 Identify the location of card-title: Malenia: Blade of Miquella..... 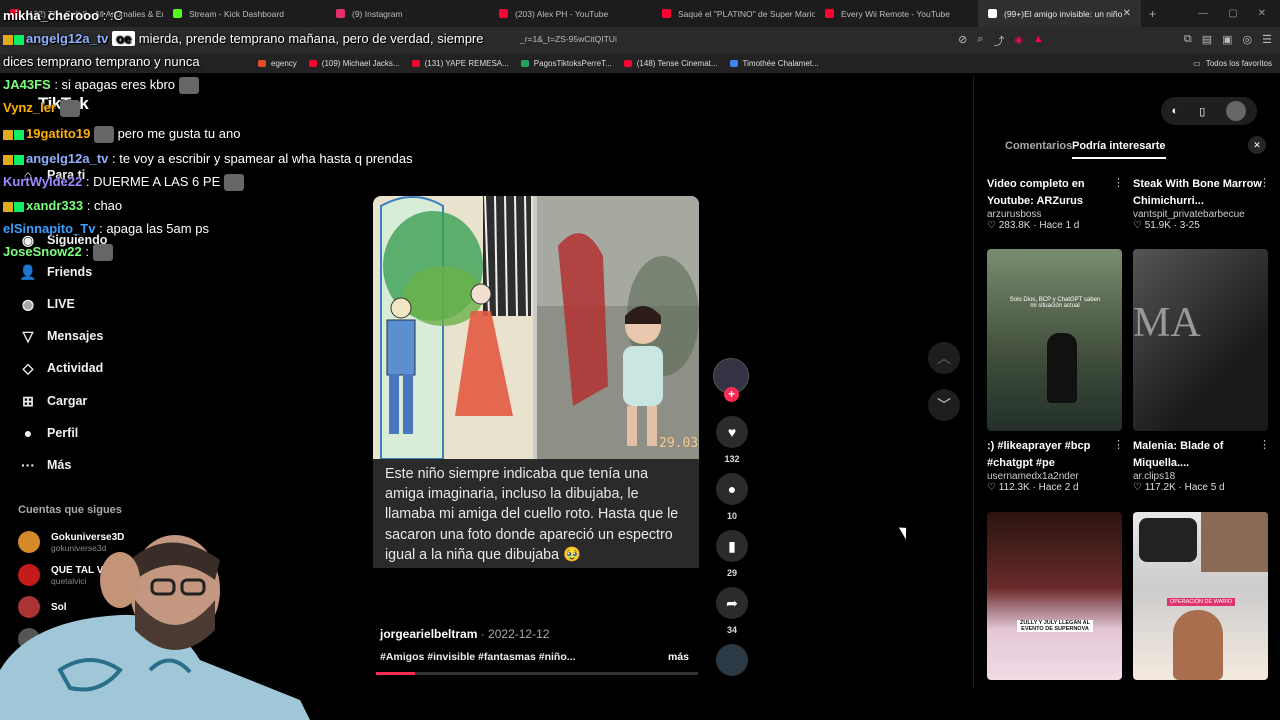
(1200, 454).